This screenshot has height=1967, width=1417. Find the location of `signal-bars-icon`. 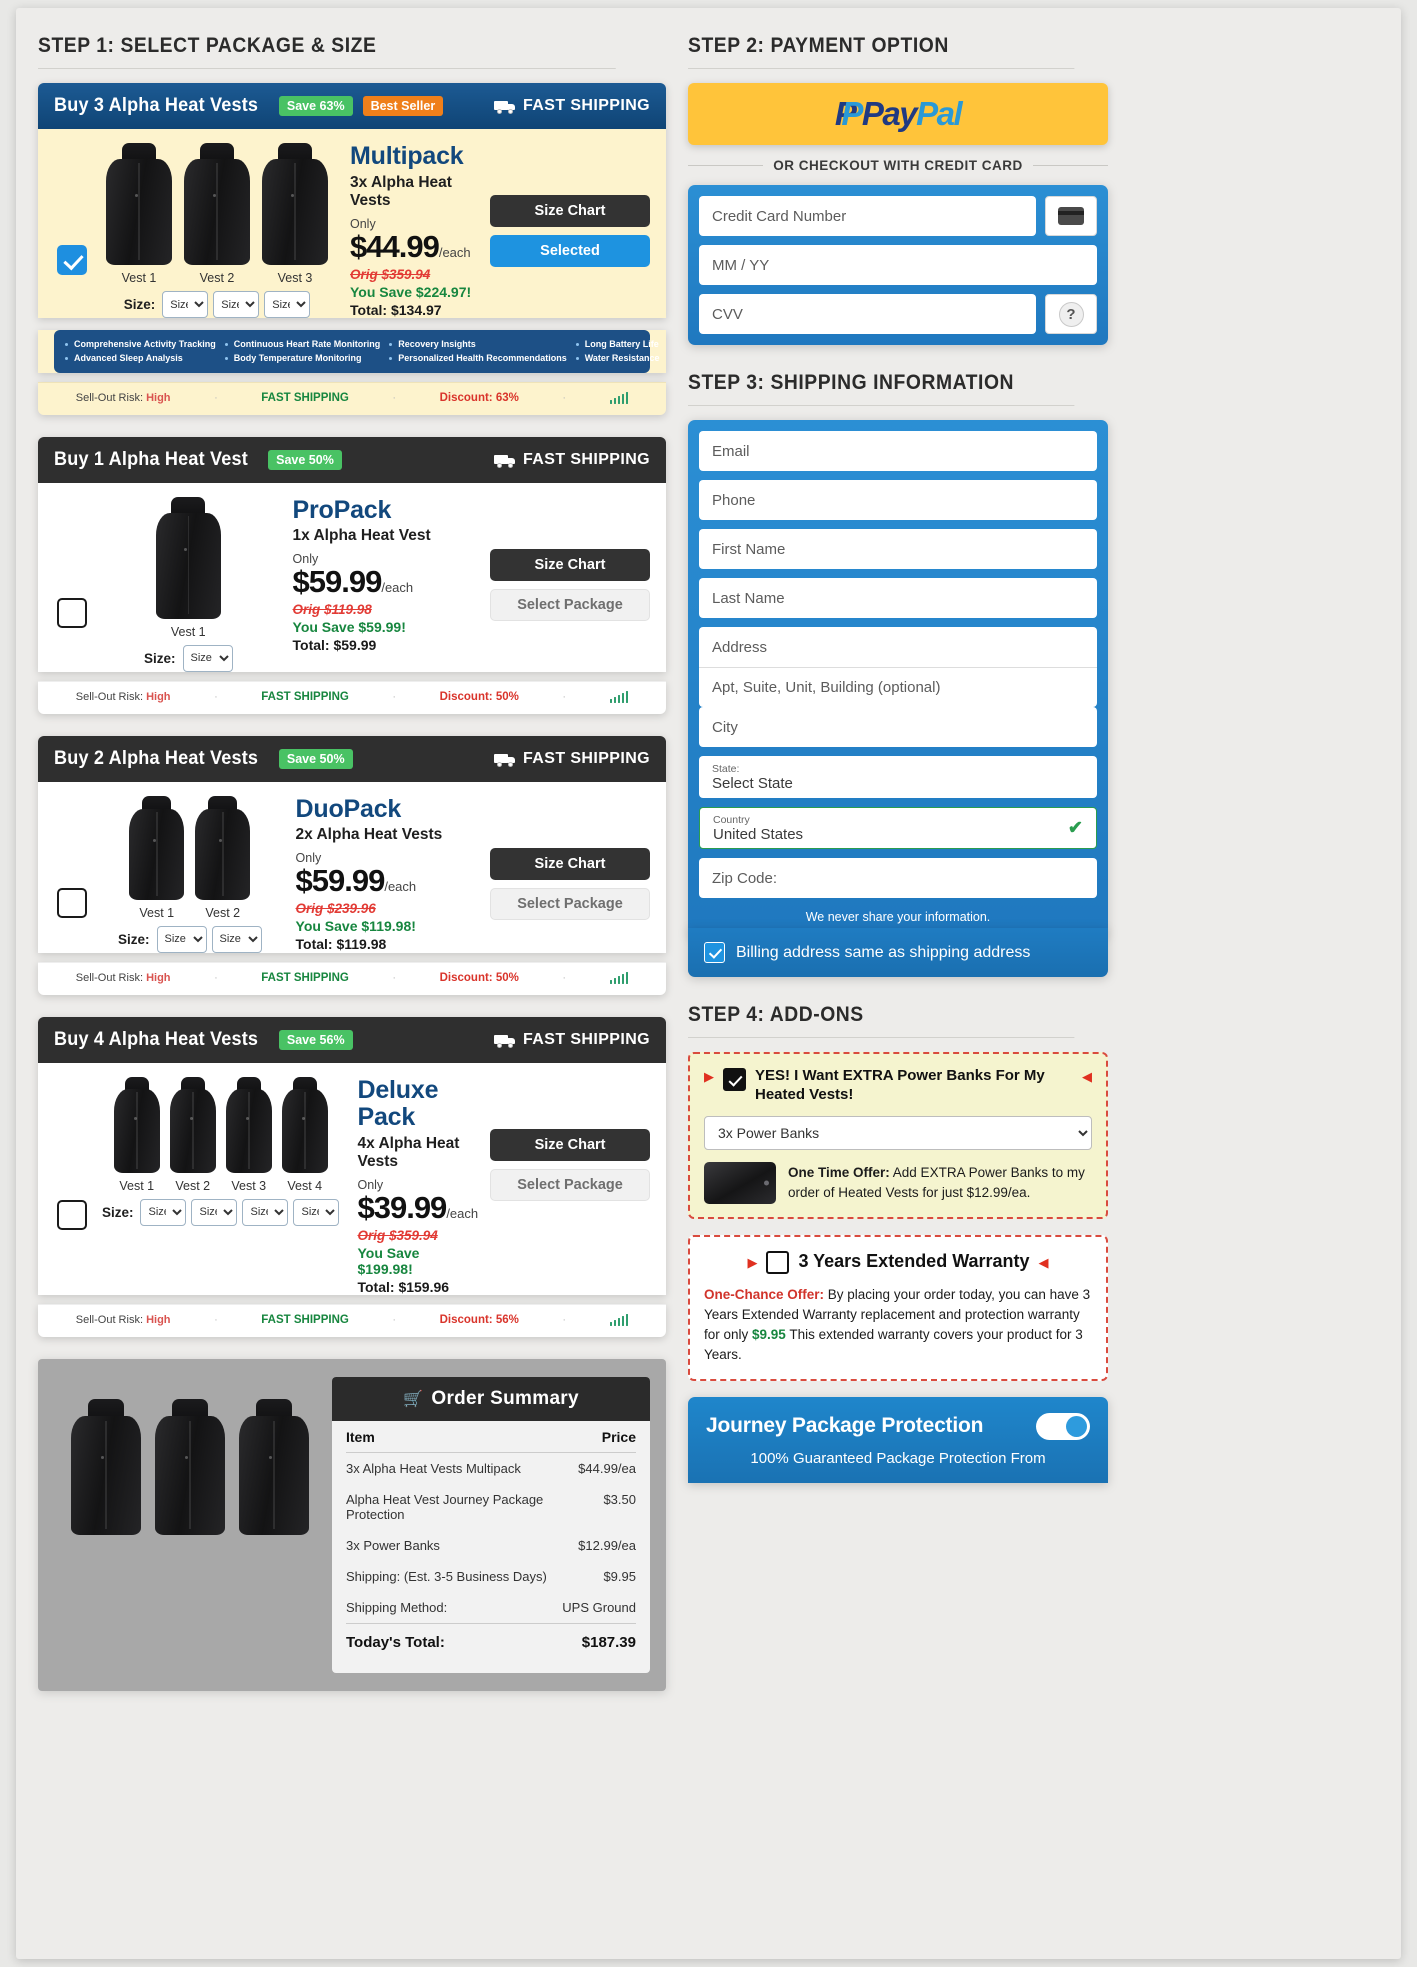

signal-bars-icon is located at coordinates (619, 696).